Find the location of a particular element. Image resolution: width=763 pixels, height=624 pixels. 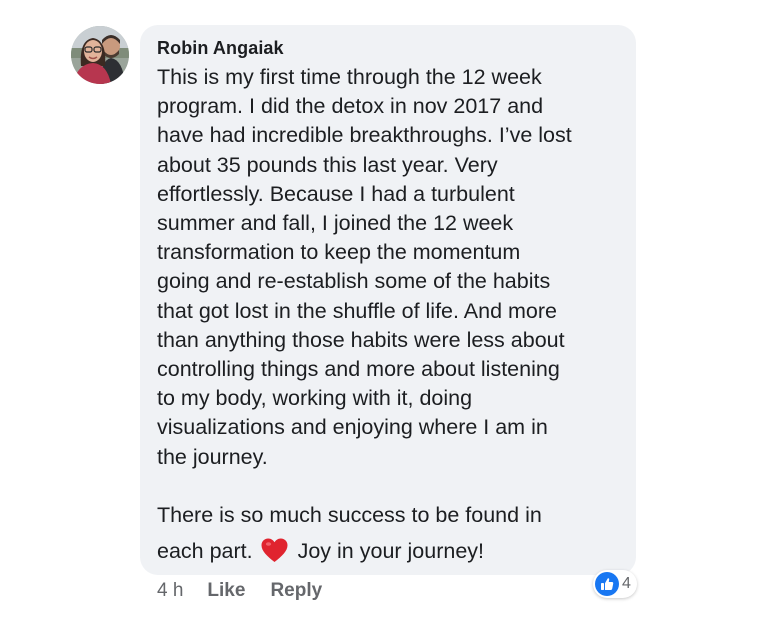

comment-actions: 4 h Like Reply is located at coordinates (239, 591).